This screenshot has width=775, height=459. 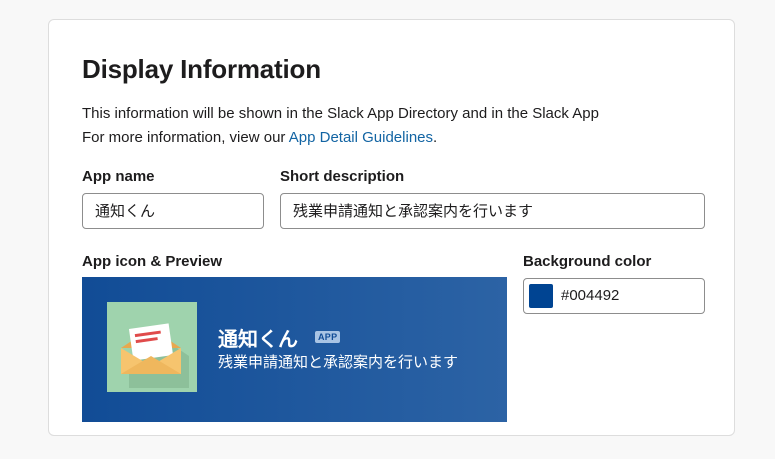 What do you see at coordinates (152, 261) in the screenshot?
I see `app-icon-preview-label: App icon & Preview` at bounding box center [152, 261].